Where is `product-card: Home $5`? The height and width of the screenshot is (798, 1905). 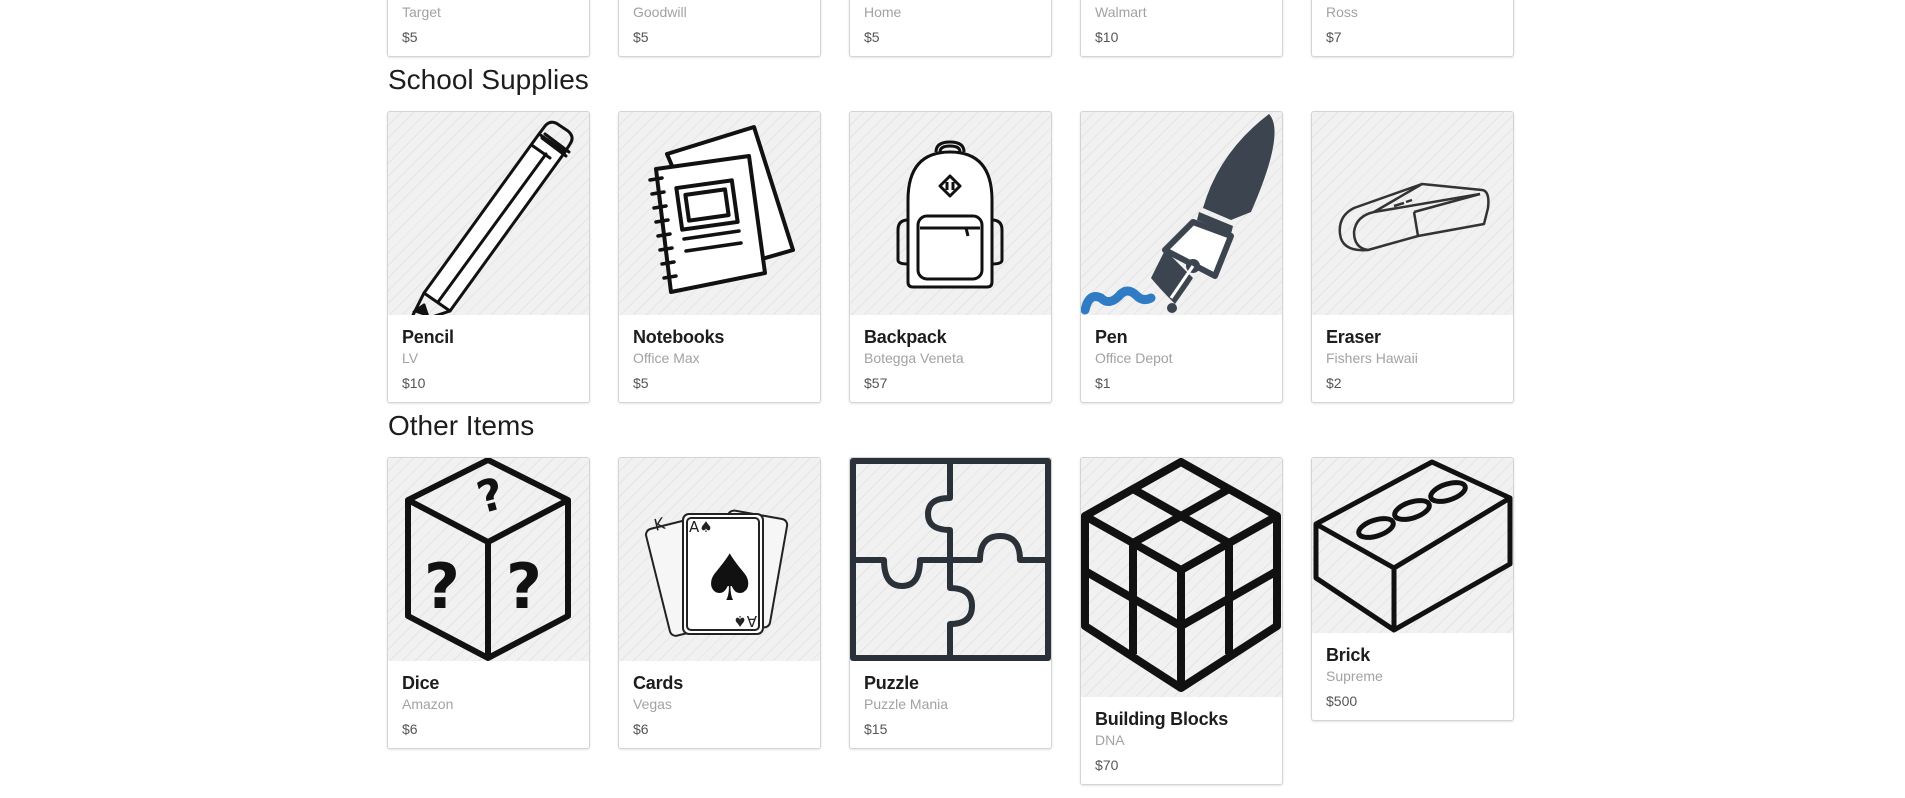
product-card: Home $5 is located at coordinates (950, 28).